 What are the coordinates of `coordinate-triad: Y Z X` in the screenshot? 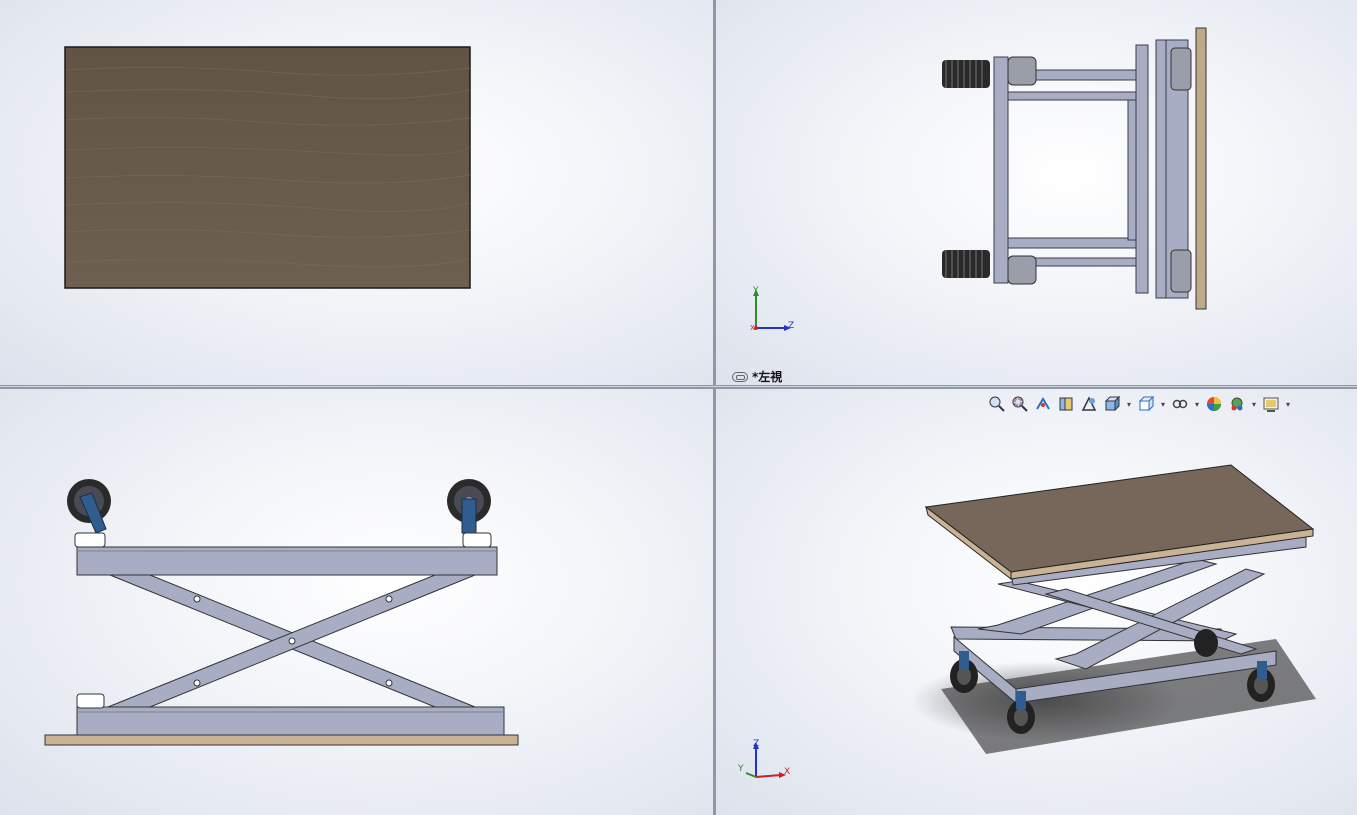 It's located at (776, 311).